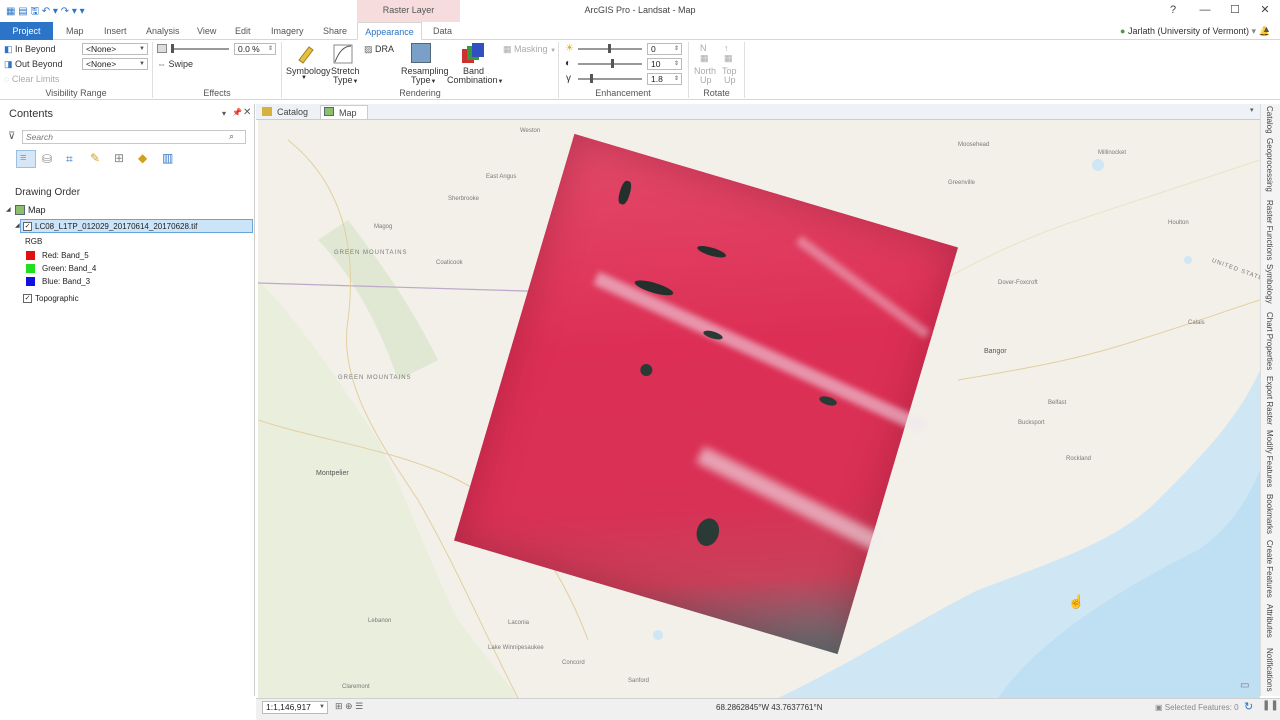 Image resolution: width=1280 pixels, height=720 pixels. I want to click on resampling-icon, so click(421, 53).